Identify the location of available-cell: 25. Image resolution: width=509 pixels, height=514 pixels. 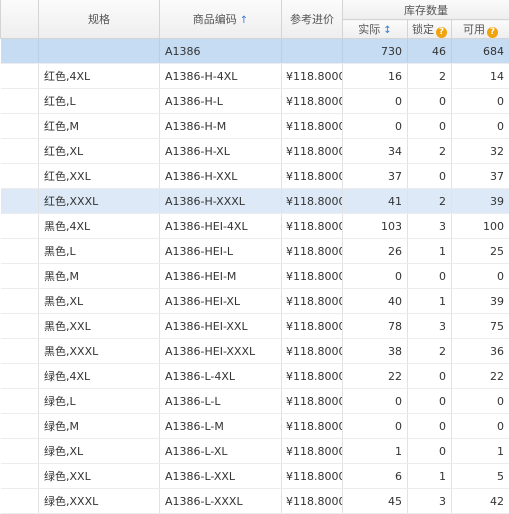
(480, 251).